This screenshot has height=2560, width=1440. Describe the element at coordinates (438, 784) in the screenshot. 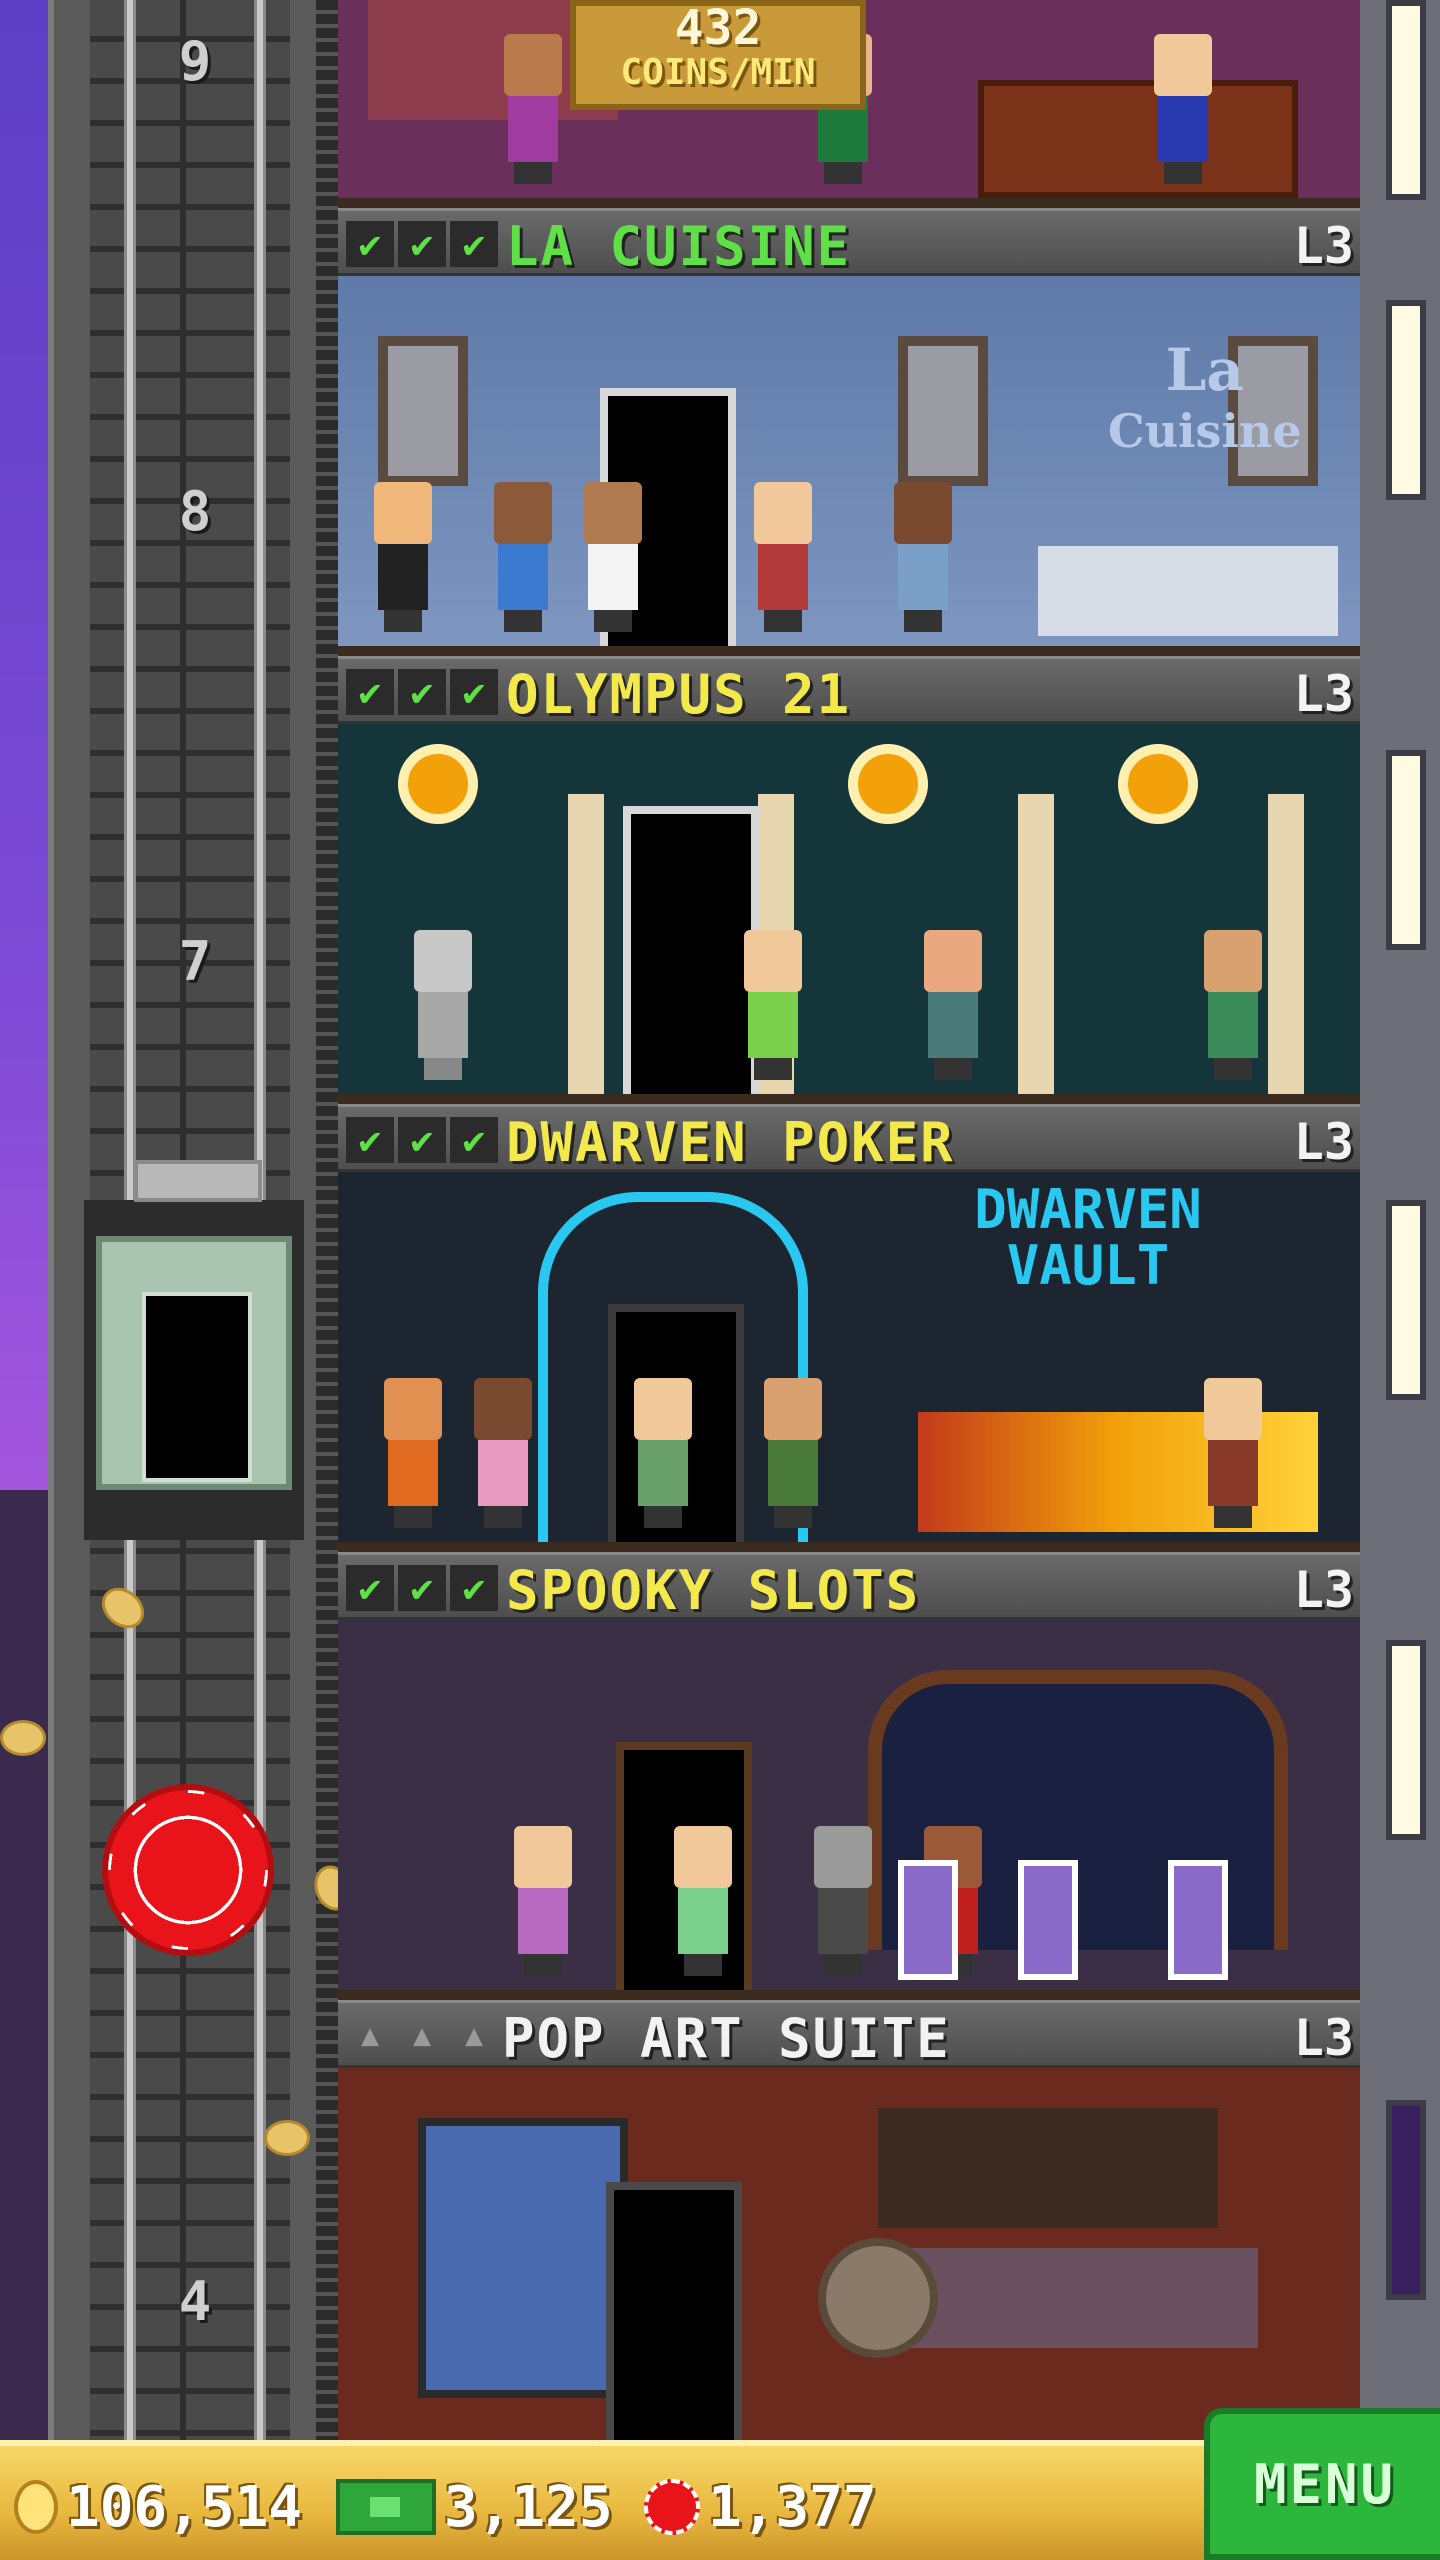

I see `spade-emblem-icon` at that location.